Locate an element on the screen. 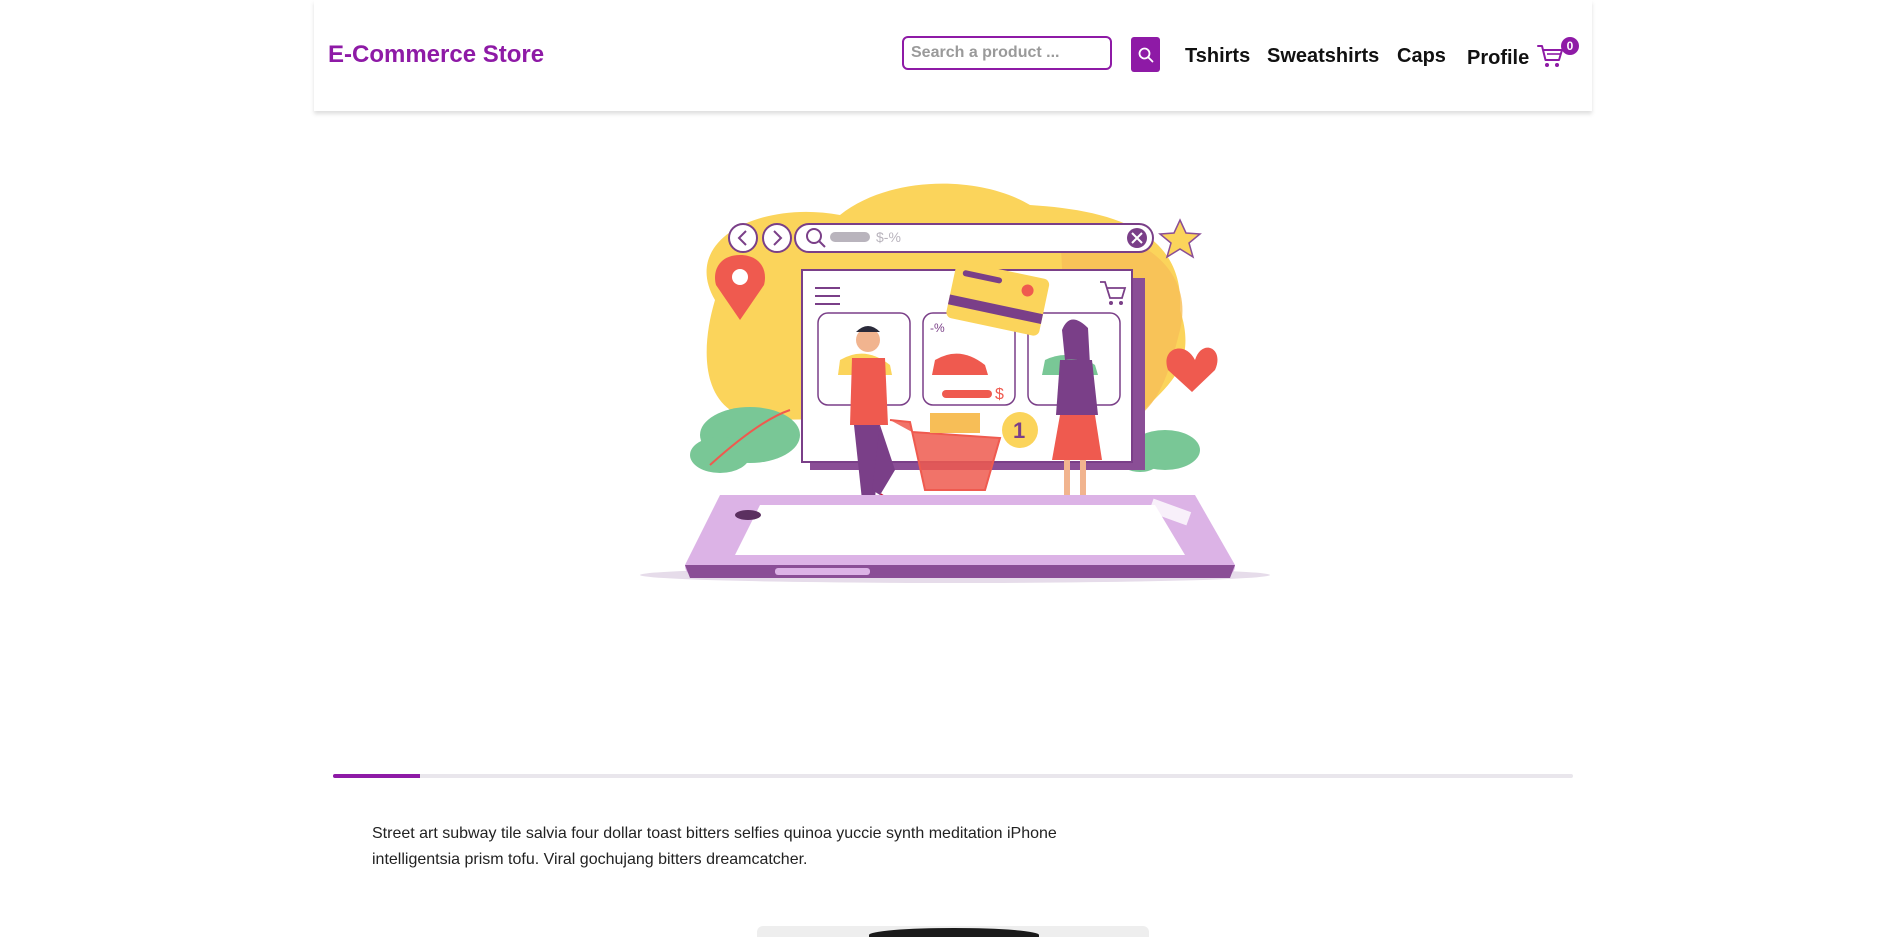 This screenshot has height=937, width=1895. product-image-preview is located at coordinates (954, 932).